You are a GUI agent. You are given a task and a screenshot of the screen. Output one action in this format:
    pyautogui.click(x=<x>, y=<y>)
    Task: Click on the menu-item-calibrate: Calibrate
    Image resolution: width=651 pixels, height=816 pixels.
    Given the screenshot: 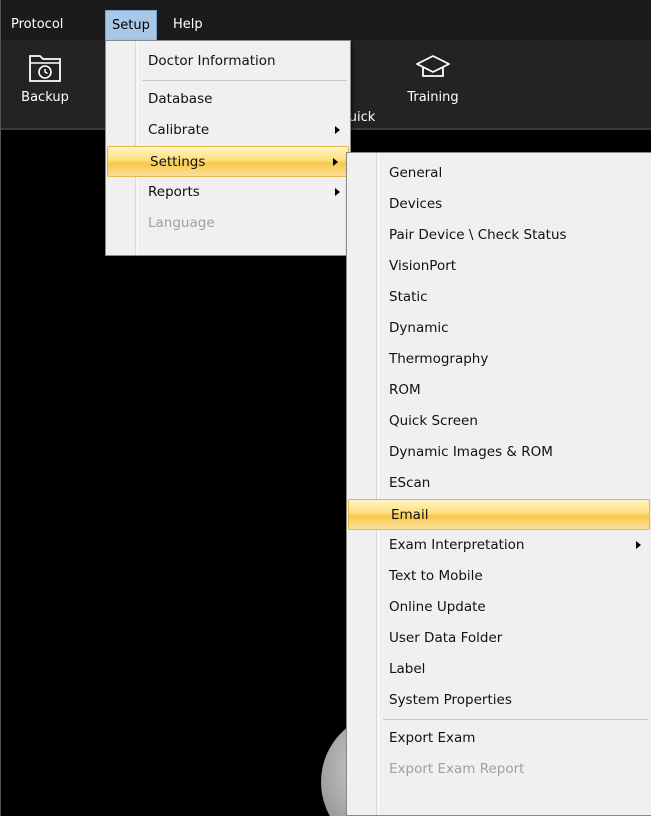 What is the action you would take?
    pyautogui.click(x=228, y=130)
    